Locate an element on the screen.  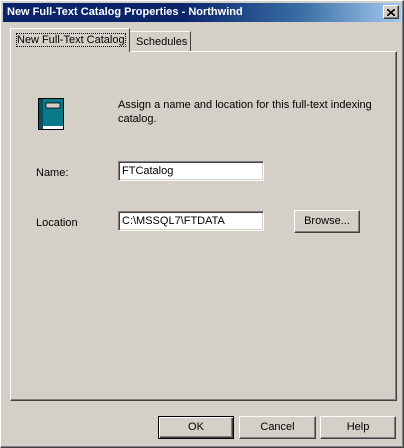
tab-label: New Full-Text Catalog is located at coordinates (71, 40).